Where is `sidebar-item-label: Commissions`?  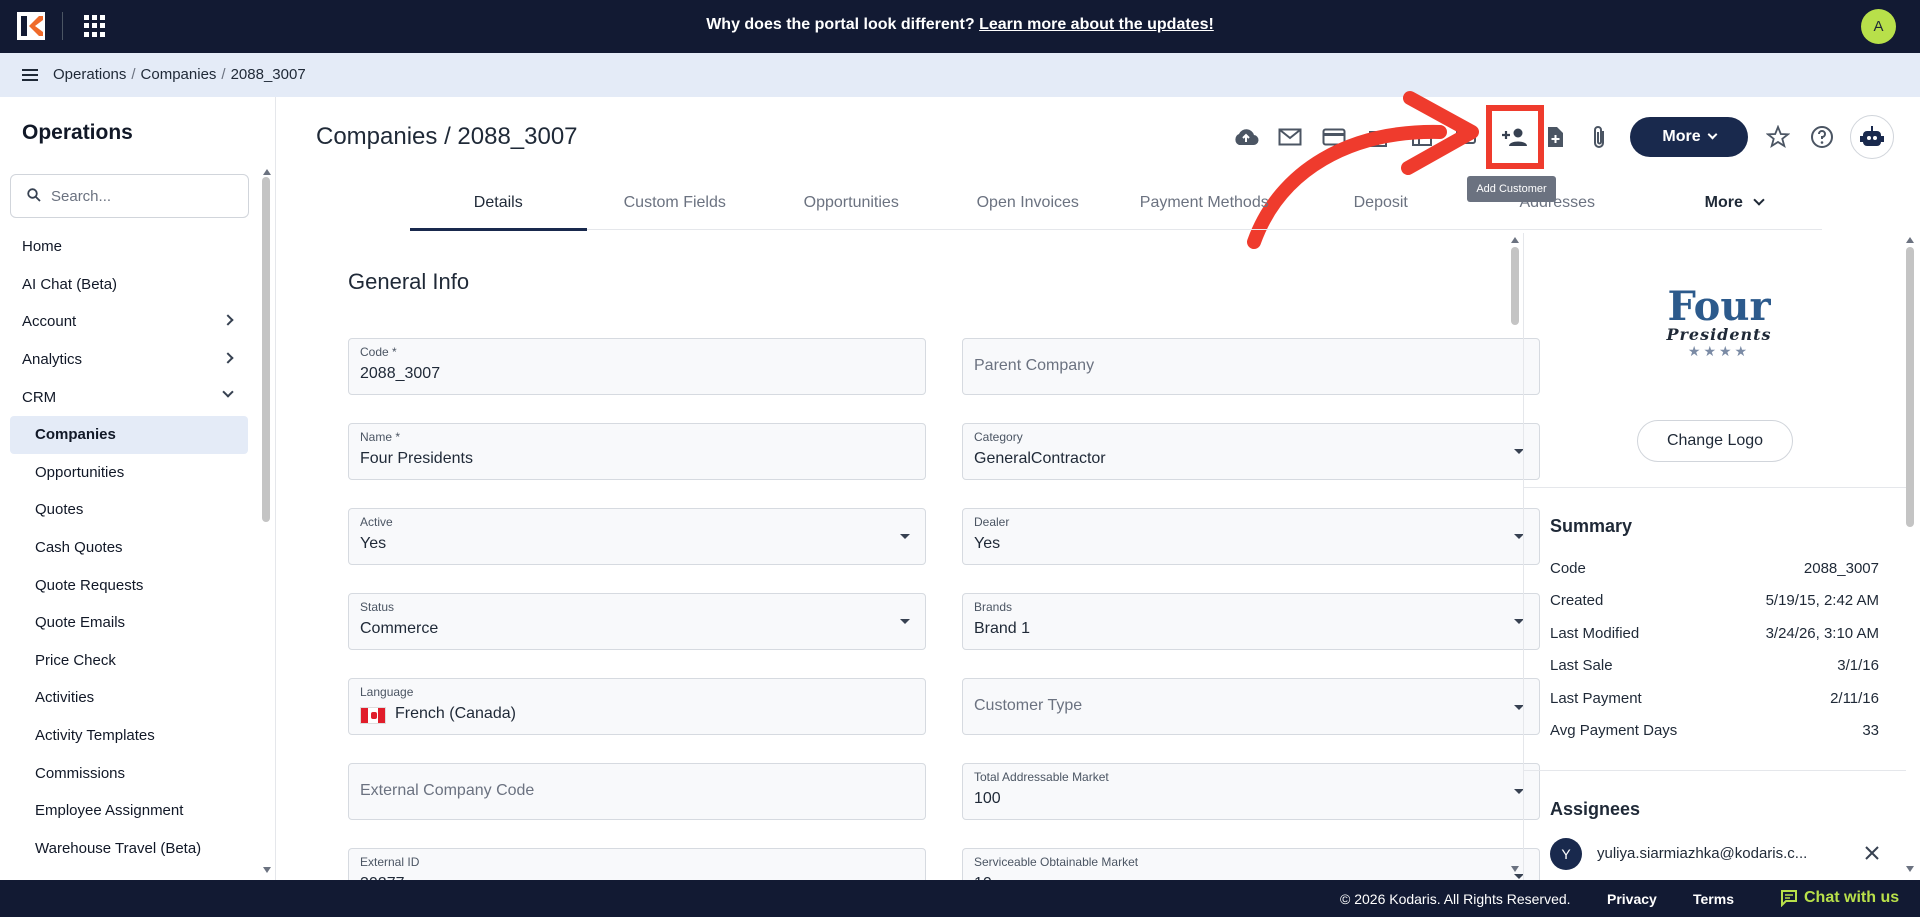
sidebar-item-label: Commissions is located at coordinates (80, 773).